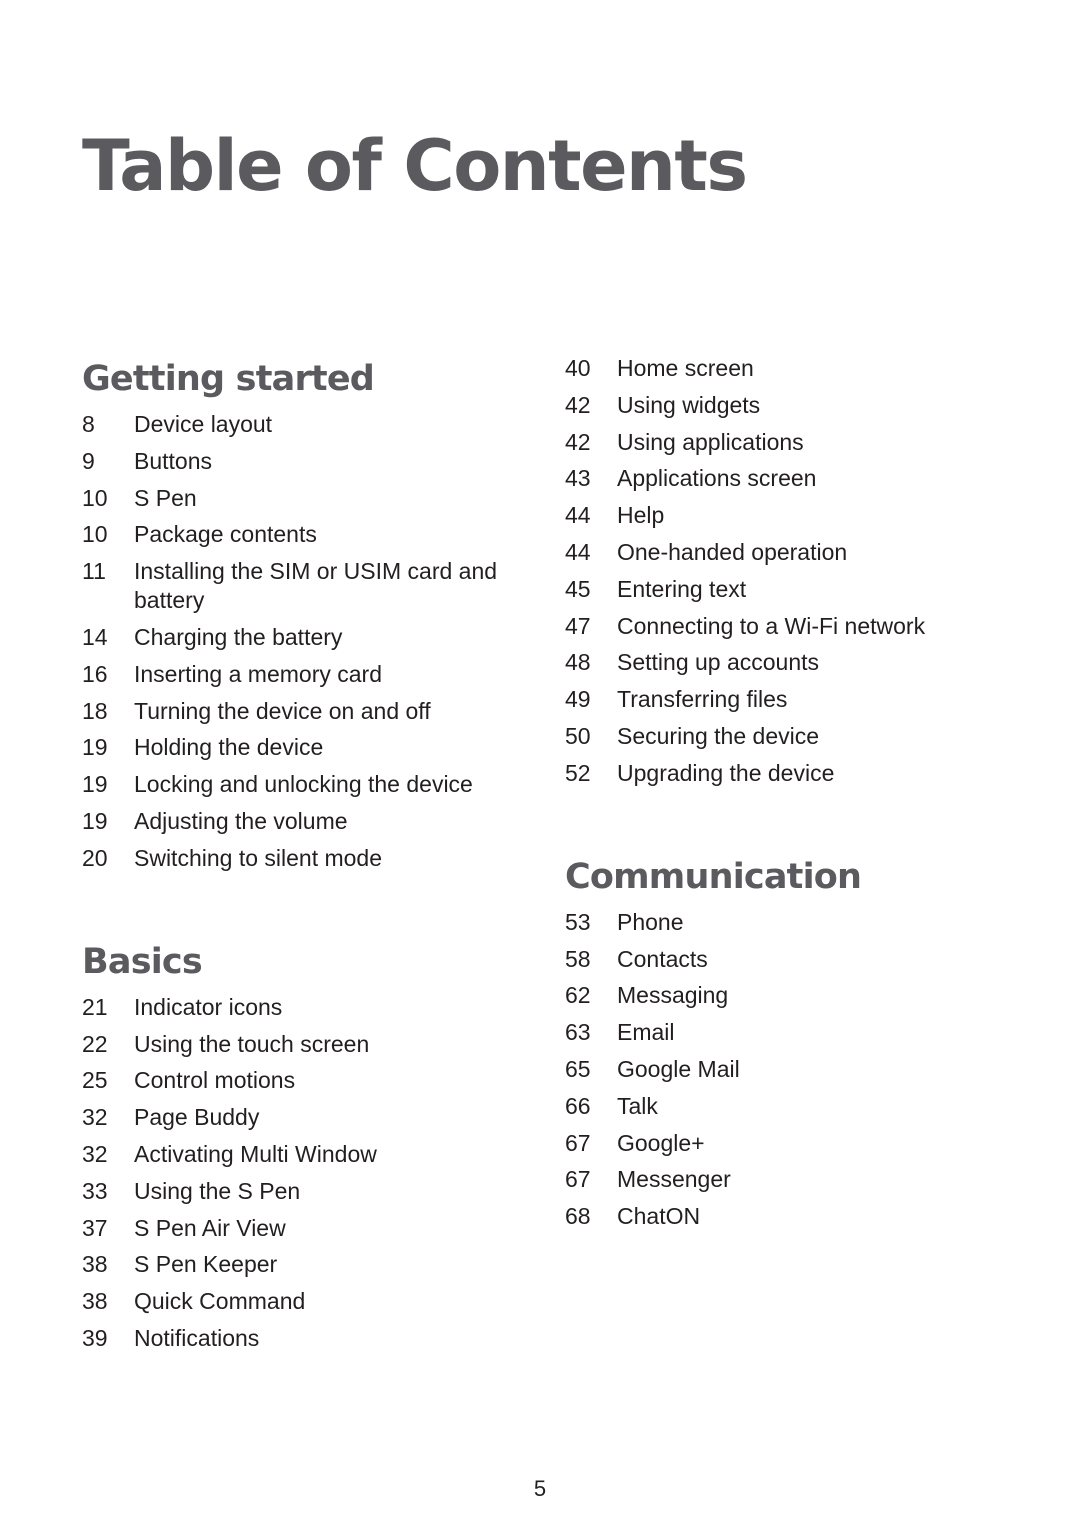 The height and width of the screenshot is (1527, 1080). What do you see at coordinates (95, 710) in the screenshot?
I see `toc-page-number: 18` at bounding box center [95, 710].